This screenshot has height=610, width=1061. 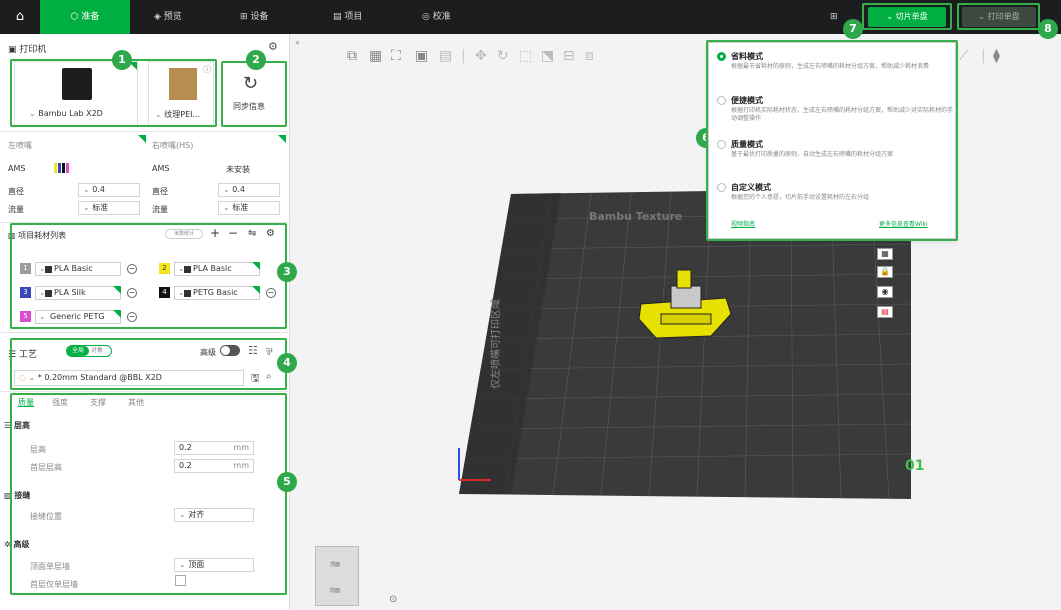 I want to click on plate-settings-icon: ▤, so click(x=885, y=312).